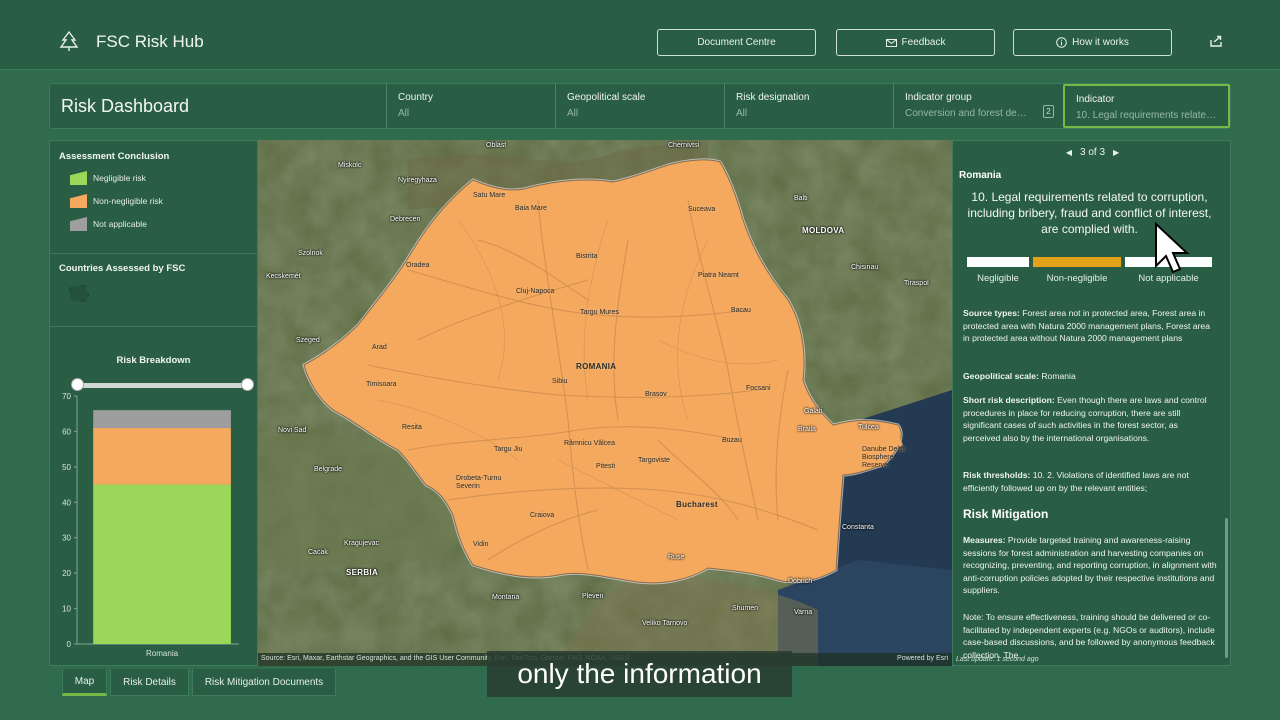 The height and width of the screenshot is (720, 1280). I want to click on legend-item-not-applicable: Not applicable, so click(108, 224).